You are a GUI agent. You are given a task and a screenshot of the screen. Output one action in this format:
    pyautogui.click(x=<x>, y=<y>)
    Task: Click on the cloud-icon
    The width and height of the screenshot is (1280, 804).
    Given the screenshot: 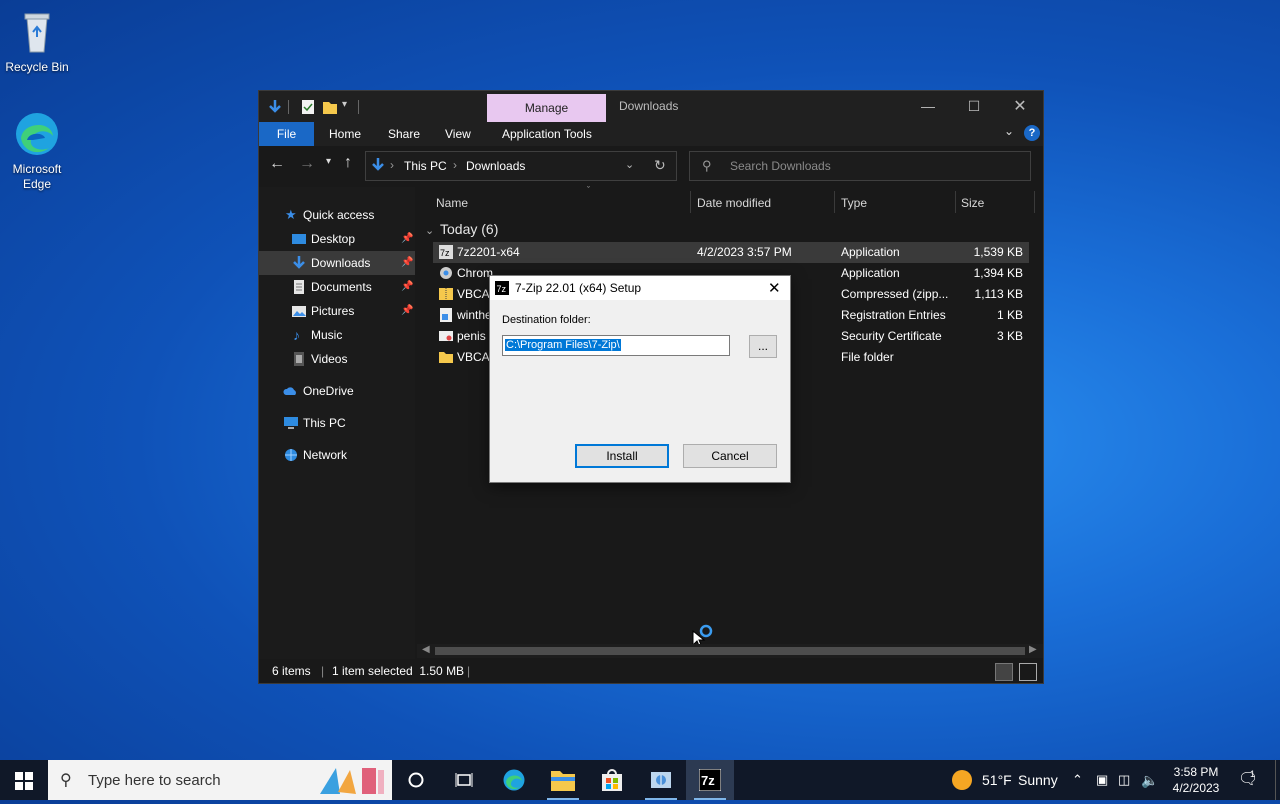 What is the action you would take?
    pyautogui.click(x=289, y=391)
    